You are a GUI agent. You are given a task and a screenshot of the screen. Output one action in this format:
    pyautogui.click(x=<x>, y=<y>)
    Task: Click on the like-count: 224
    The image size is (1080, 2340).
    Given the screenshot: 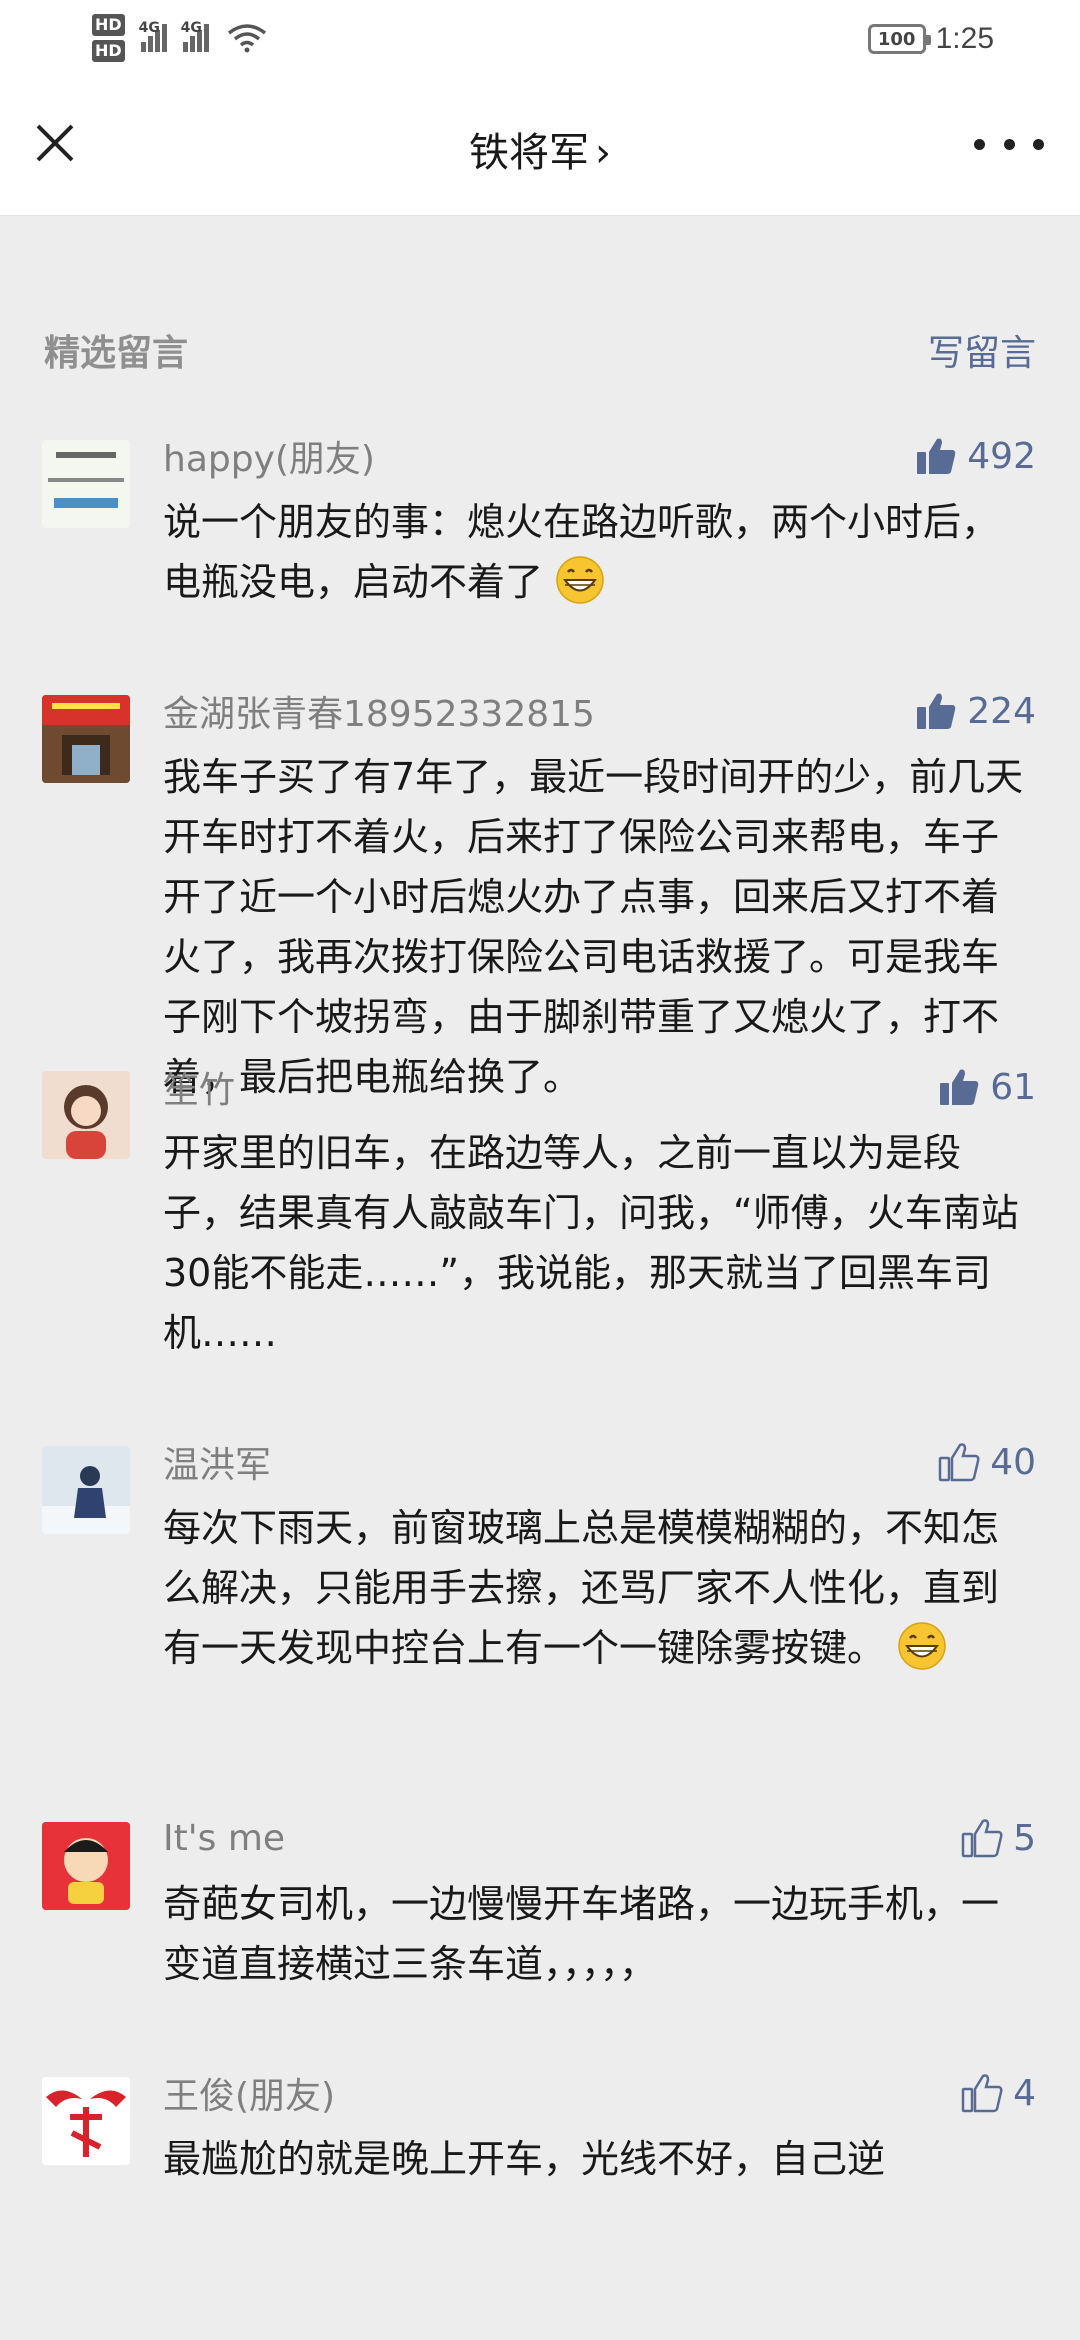 What is the action you would take?
    pyautogui.click(x=1001, y=711)
    